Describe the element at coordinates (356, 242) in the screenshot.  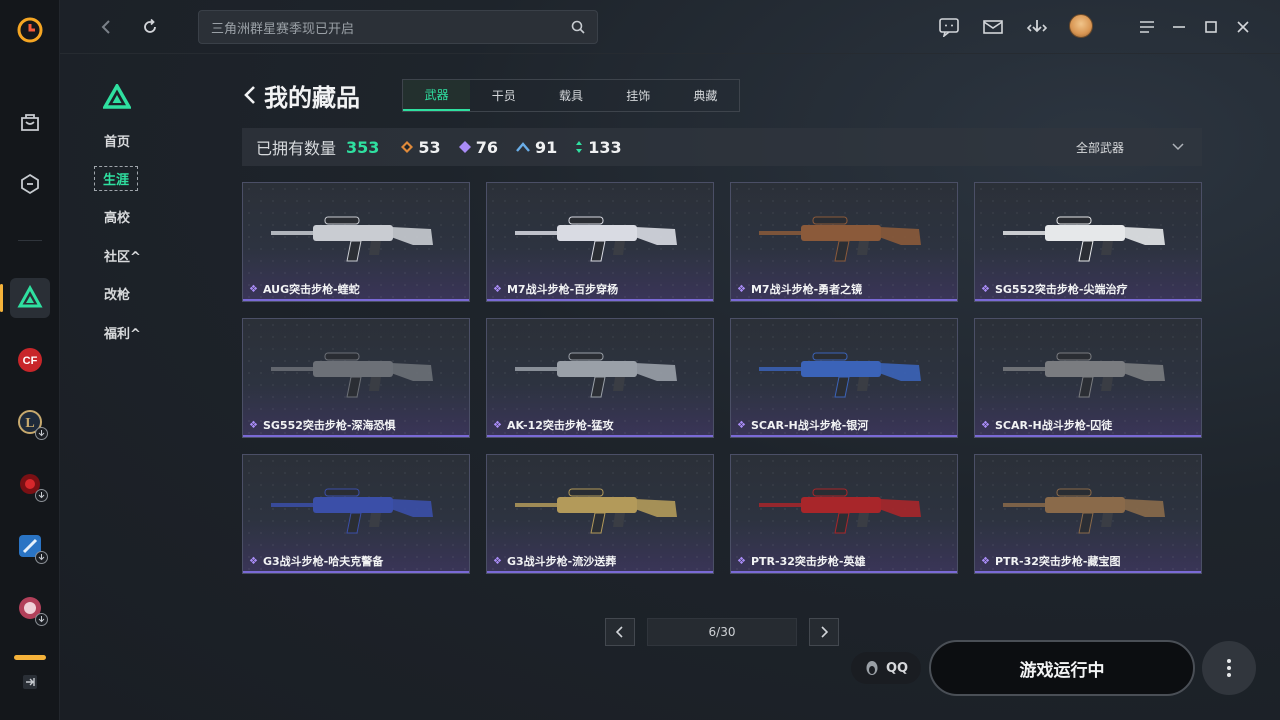
I see `weapon-card: ❖ AUG突击步枪-蝰蛇` at that location.